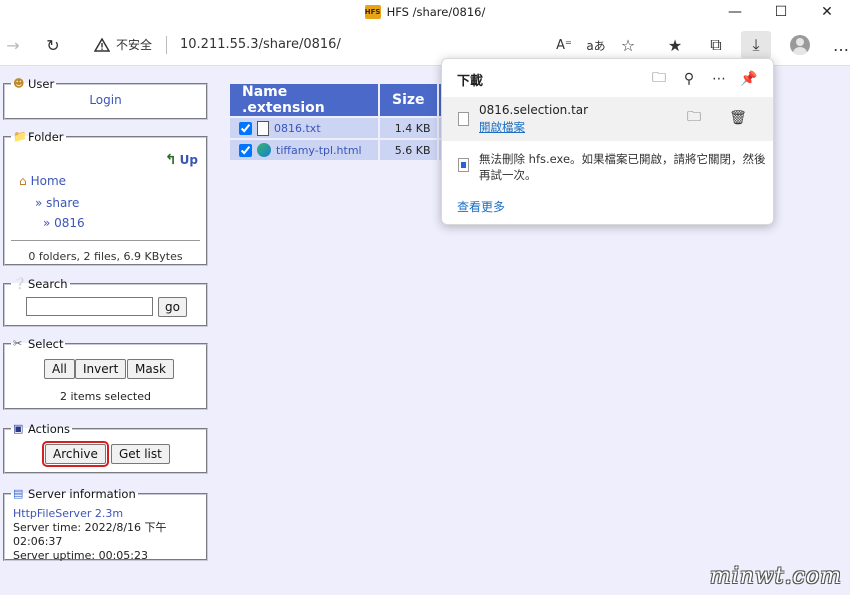 The width and height of the screenshot is (850, 595). What do you see at coordinates (264, 150) in the screenshot?
I see `edge-html-file-icon` at bounding box center [264, 150].